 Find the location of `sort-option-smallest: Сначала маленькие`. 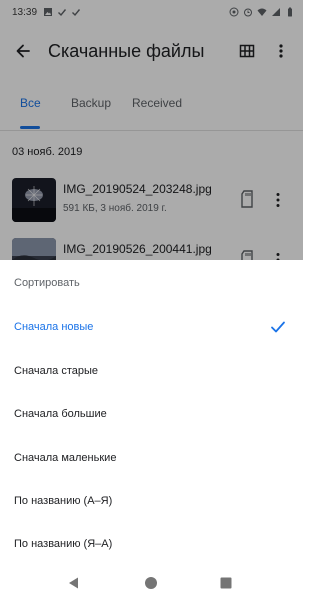

sort-option-smallest: Сначала маленькие is located at coordinates (151, 458).